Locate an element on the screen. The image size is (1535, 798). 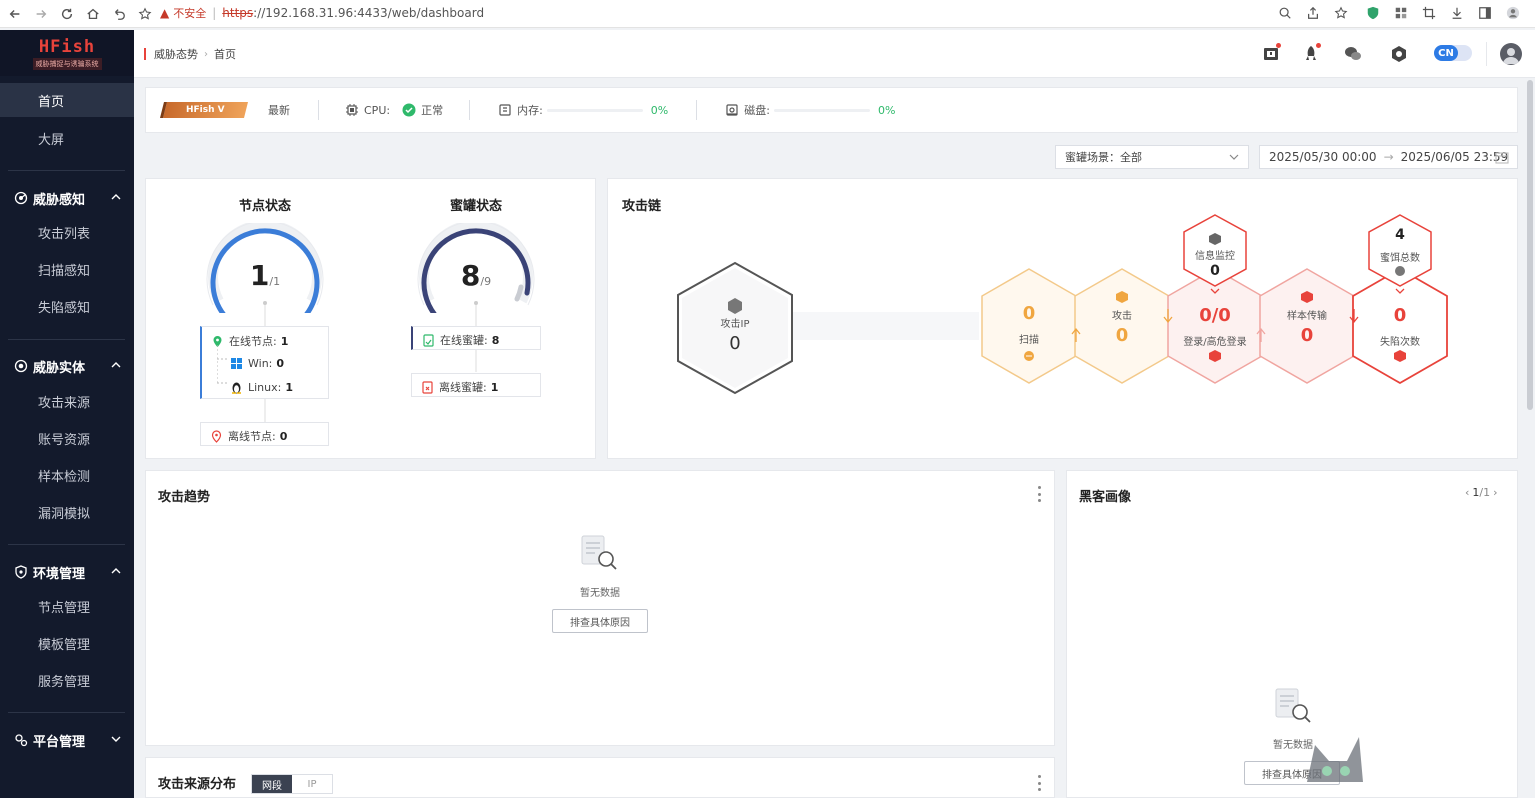
sidebar-item-compromise-perception: 失陷感知 is located at coordinates (67, 306).